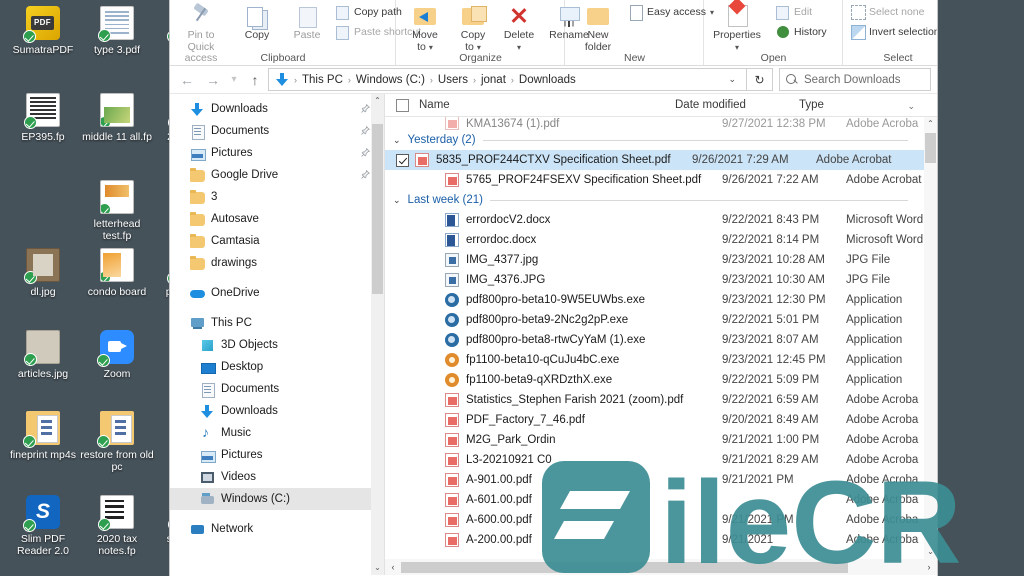 The height and width of the screenshot is (576, 1024). What do you see at coordinates (43, 526) in the screenshot?
I see `desktop-icon-slim-pdf-reader: Slim PDF Reader 2.0` at bounding box center [43, 526].